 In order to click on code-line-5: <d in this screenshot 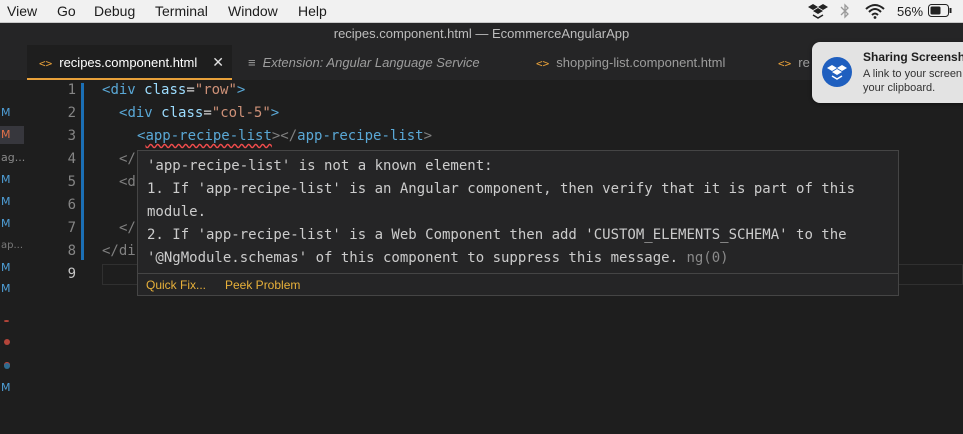, I will do `click(127, 182)`.